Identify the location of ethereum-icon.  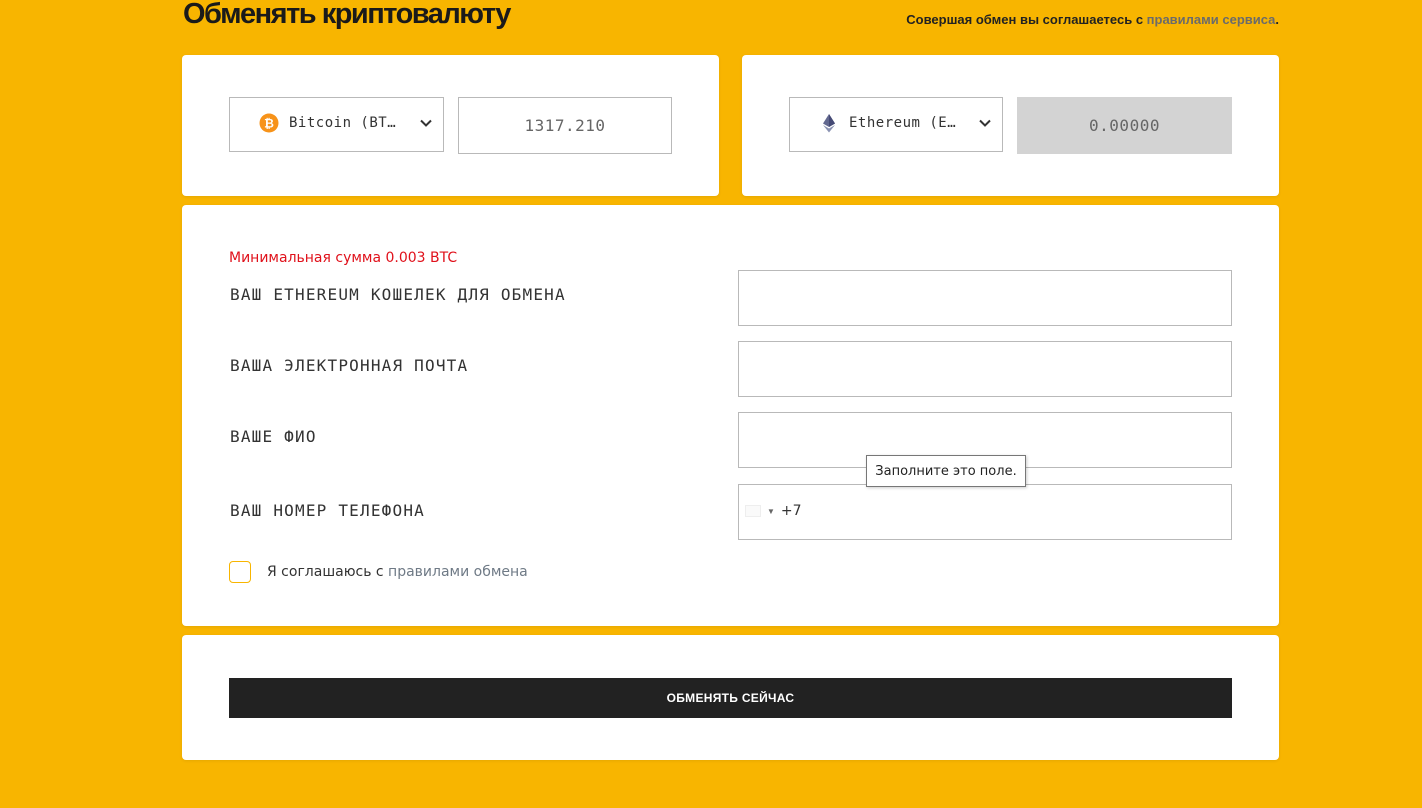
(829, 123).